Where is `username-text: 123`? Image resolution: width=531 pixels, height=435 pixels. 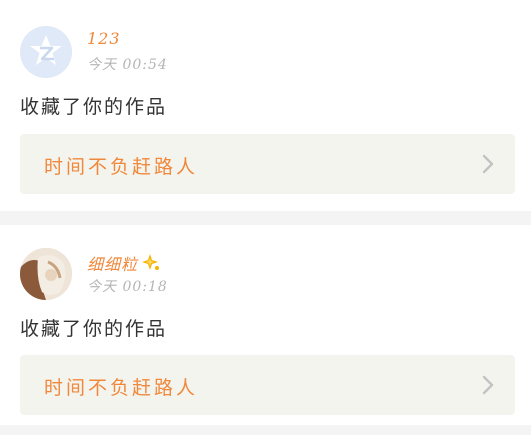 username-text: 123 is located at coordinates (104, 38).